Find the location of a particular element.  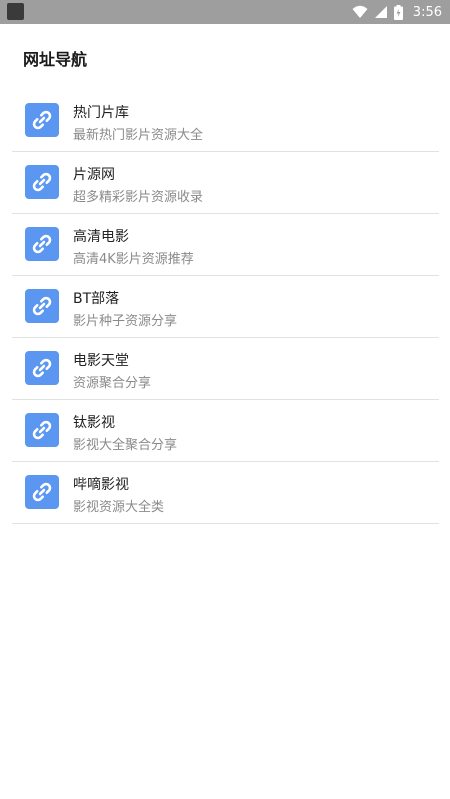

item-subtitle: 最新热门影片资源大全 is located at coordinates (138, 135).